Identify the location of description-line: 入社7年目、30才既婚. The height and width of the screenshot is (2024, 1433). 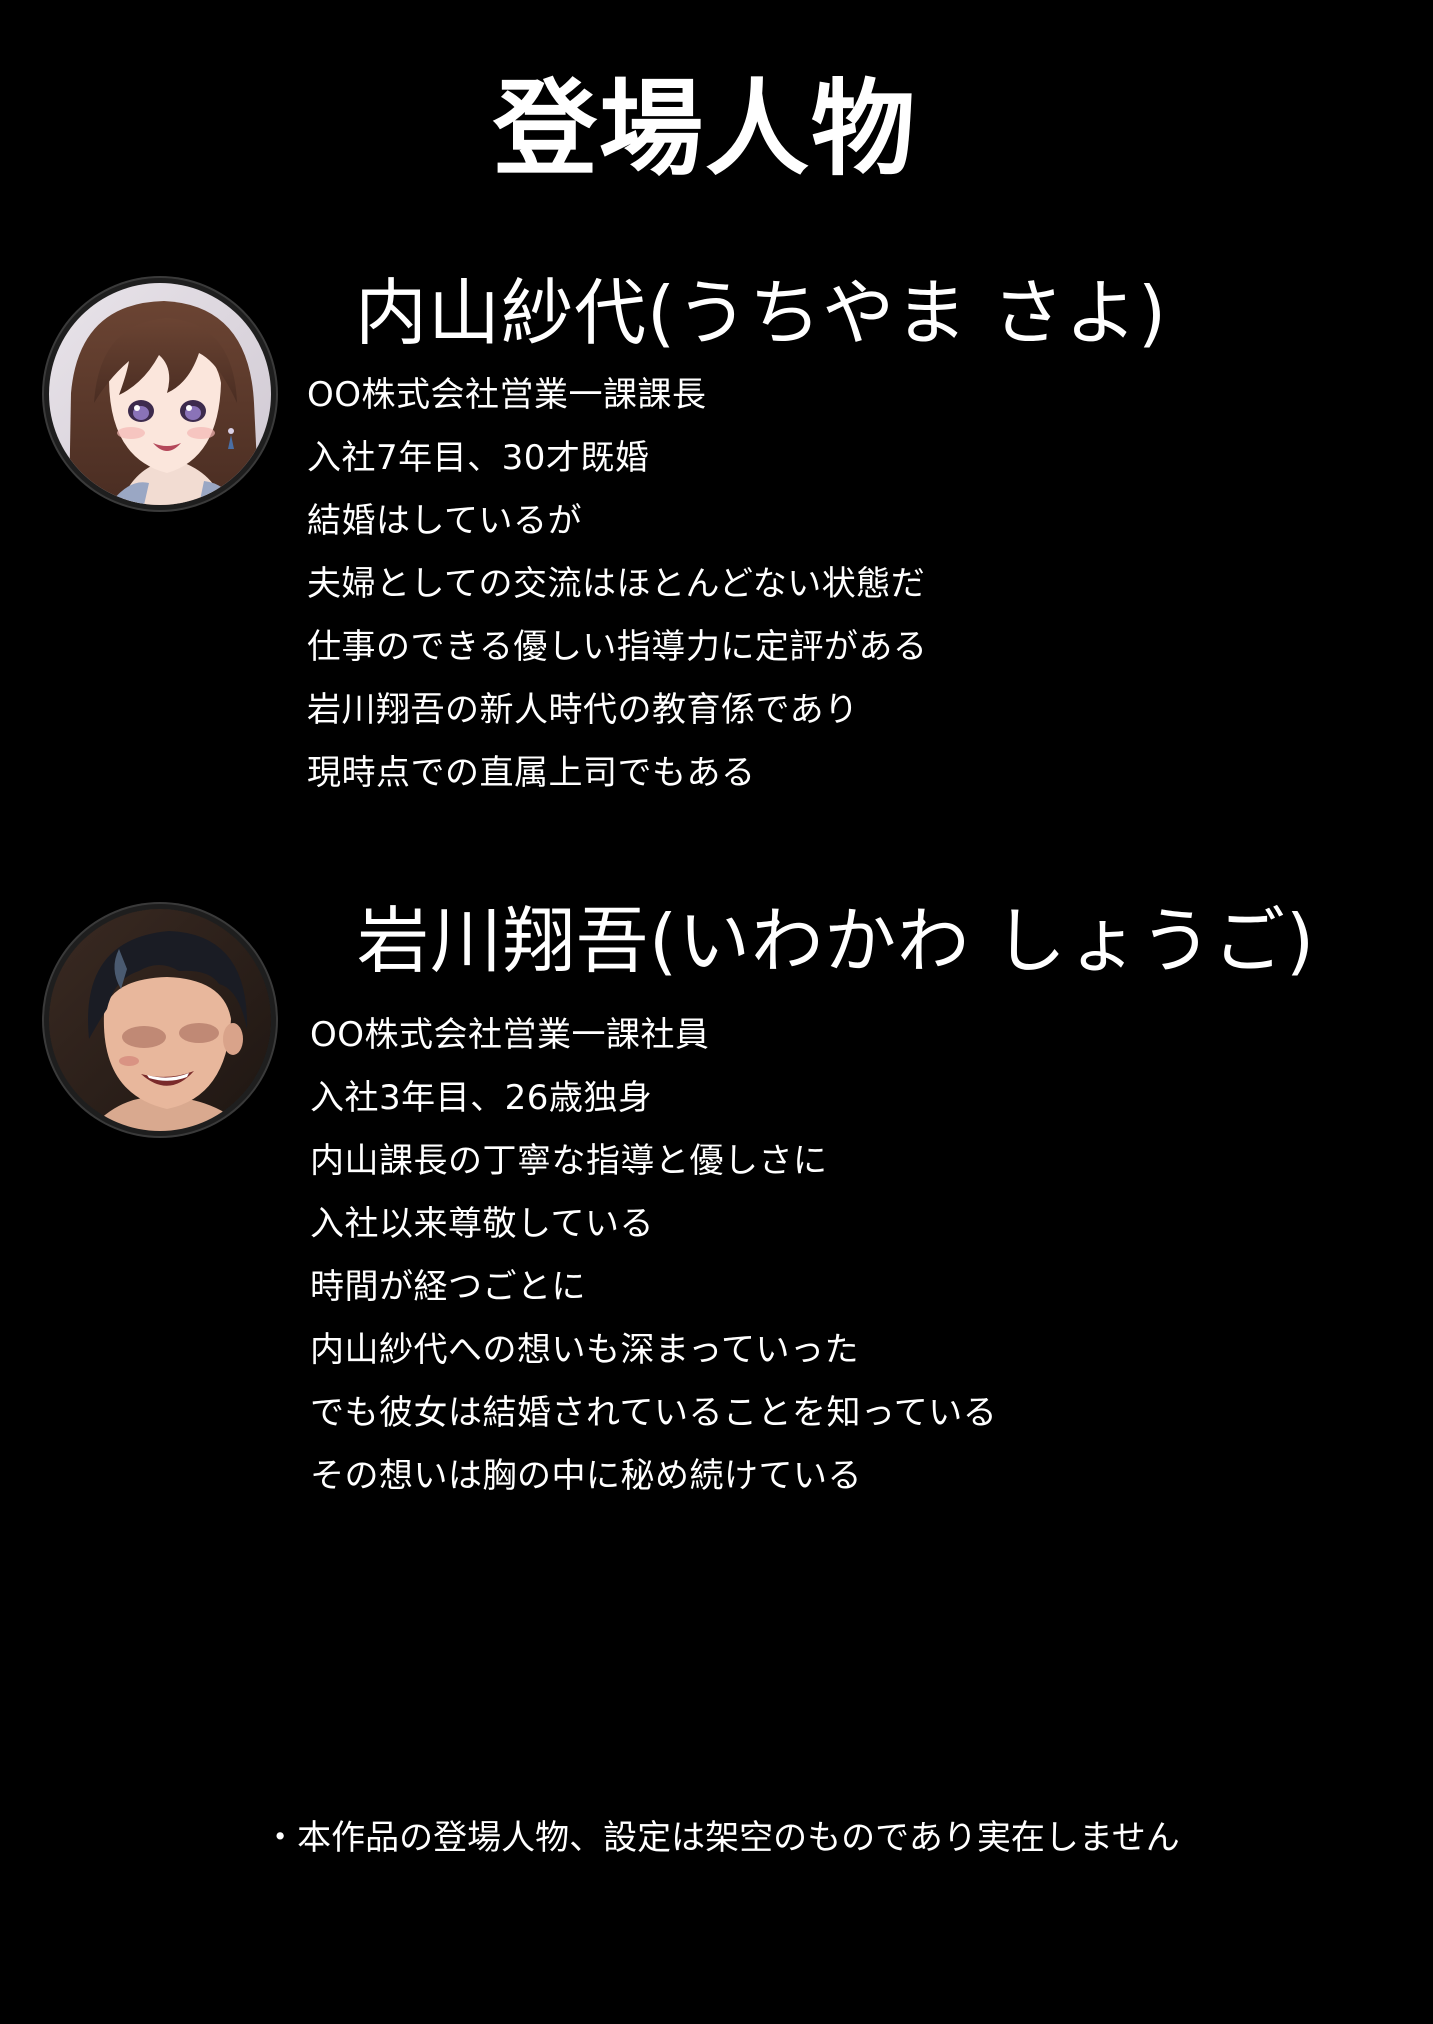
(478, 458).